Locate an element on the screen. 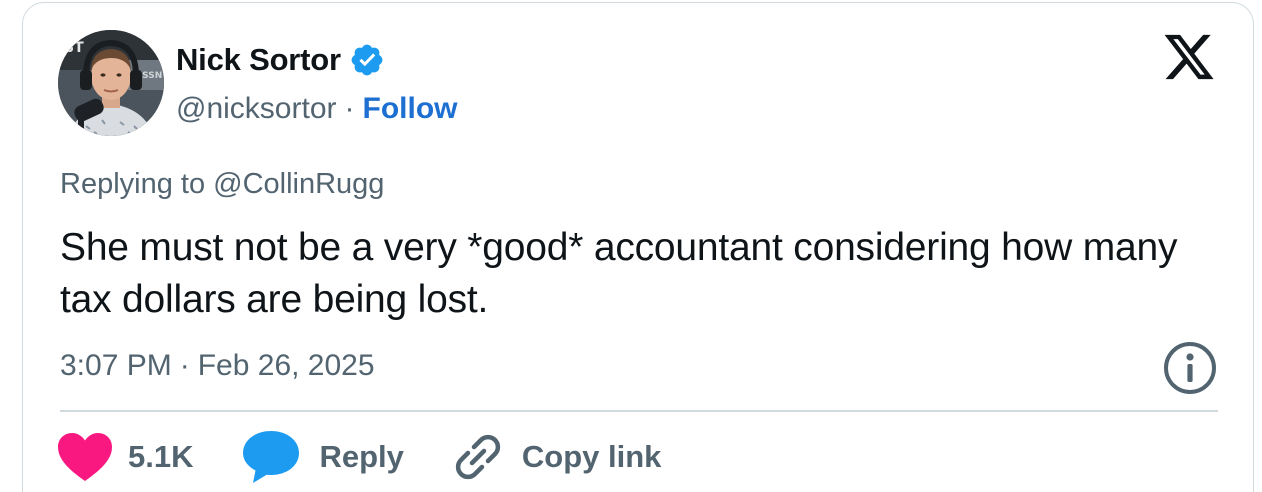  avatar-image: FSSN ST is located at coordinates (111, 83).